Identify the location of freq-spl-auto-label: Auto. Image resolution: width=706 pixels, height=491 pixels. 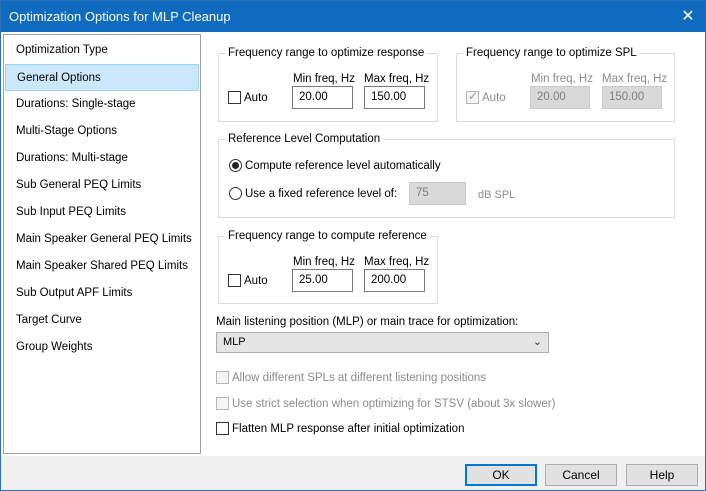
(494, 98).